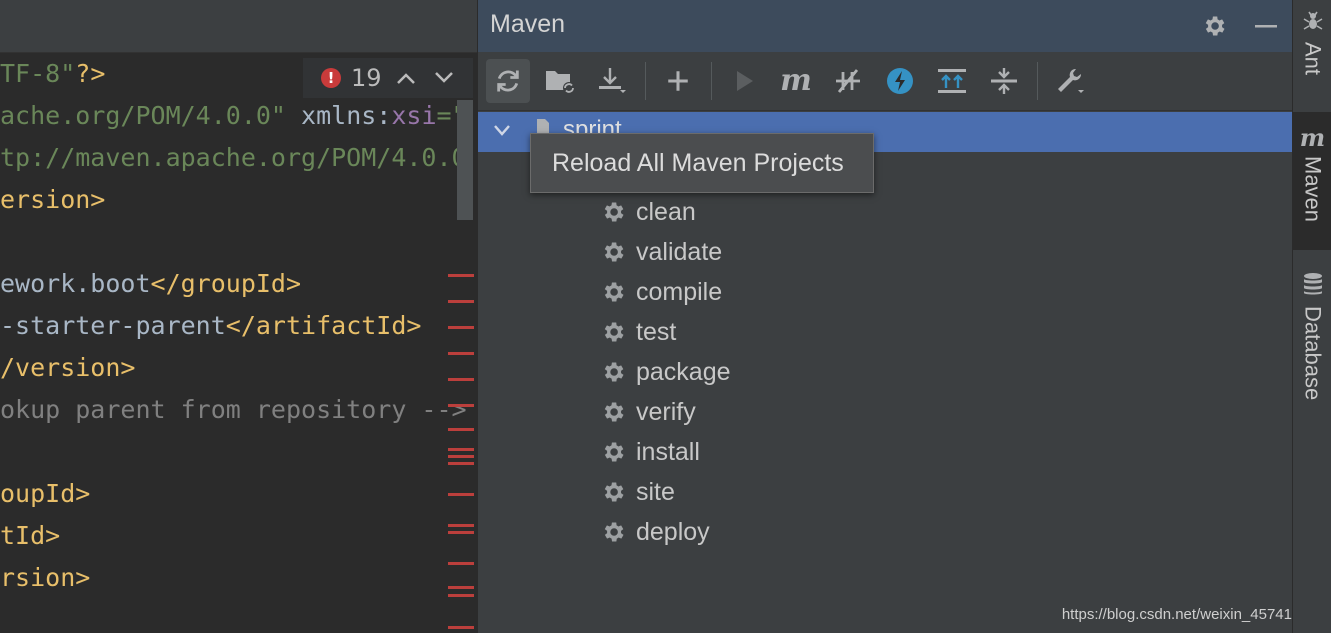  I want to click on lifecycle-goal-install: install, so click(650, 452).